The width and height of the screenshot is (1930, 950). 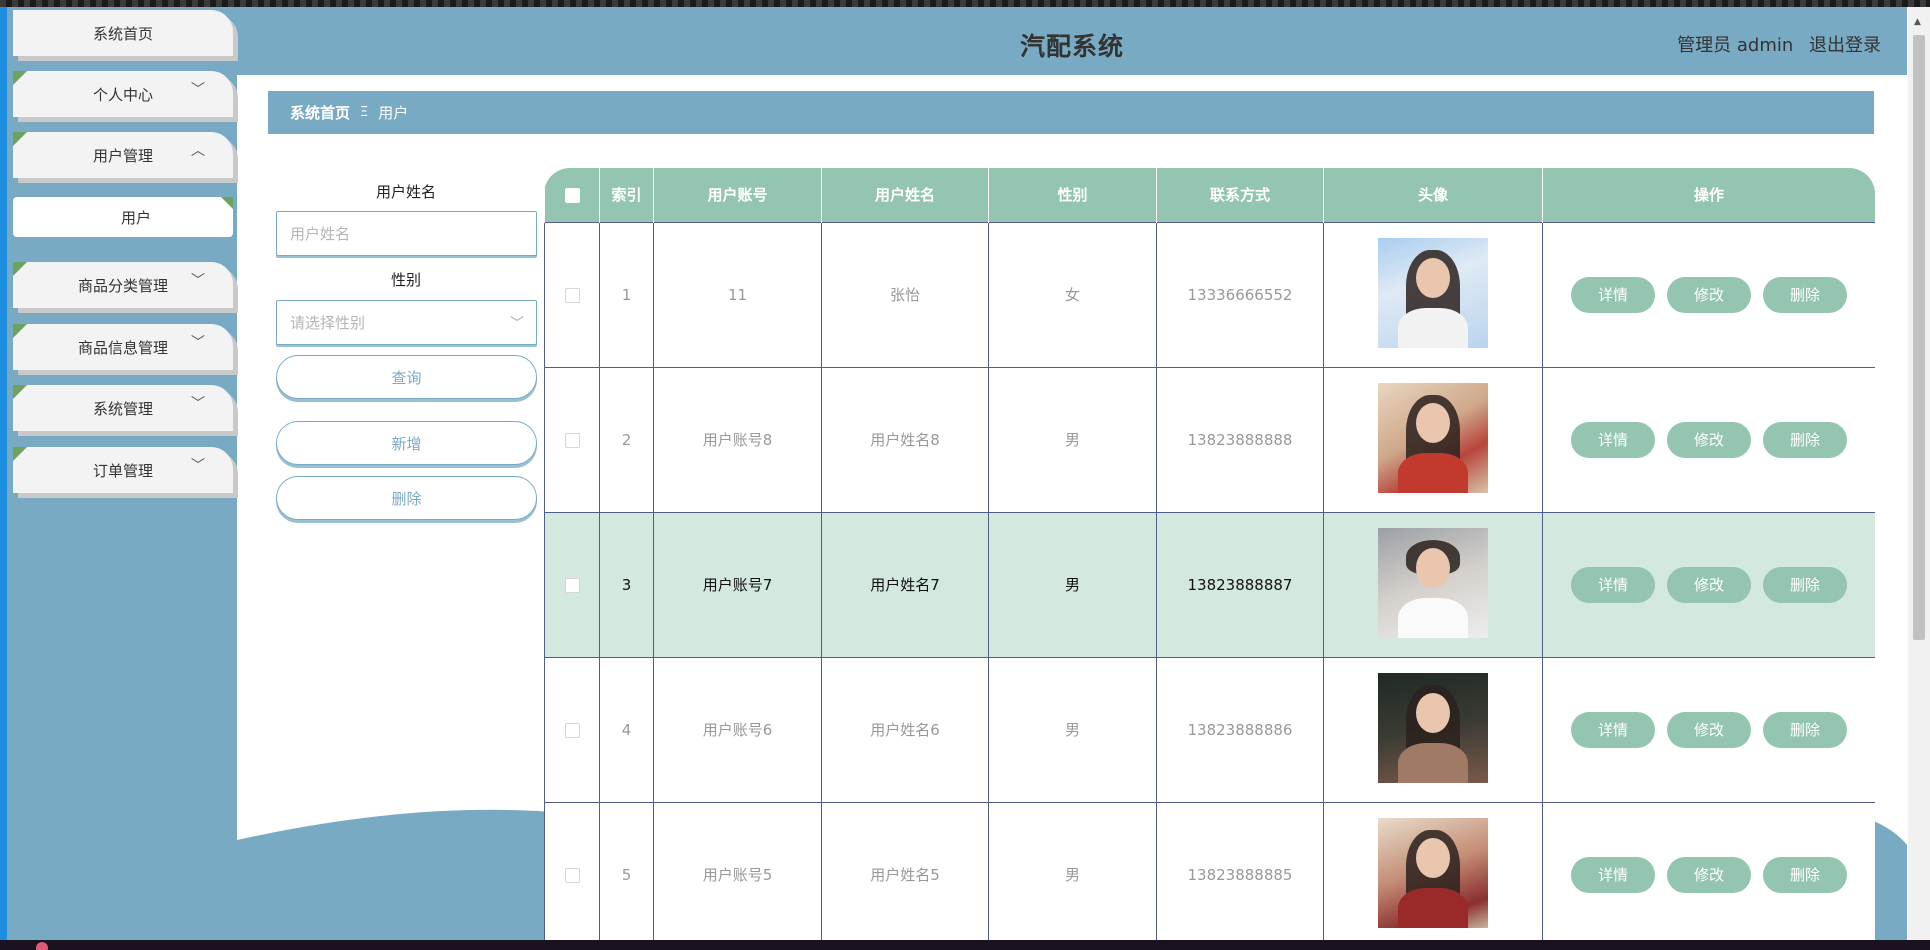 I want to click on breadcrumb: 系统首页 Ξ 用户, so click(x=1071, y=112).